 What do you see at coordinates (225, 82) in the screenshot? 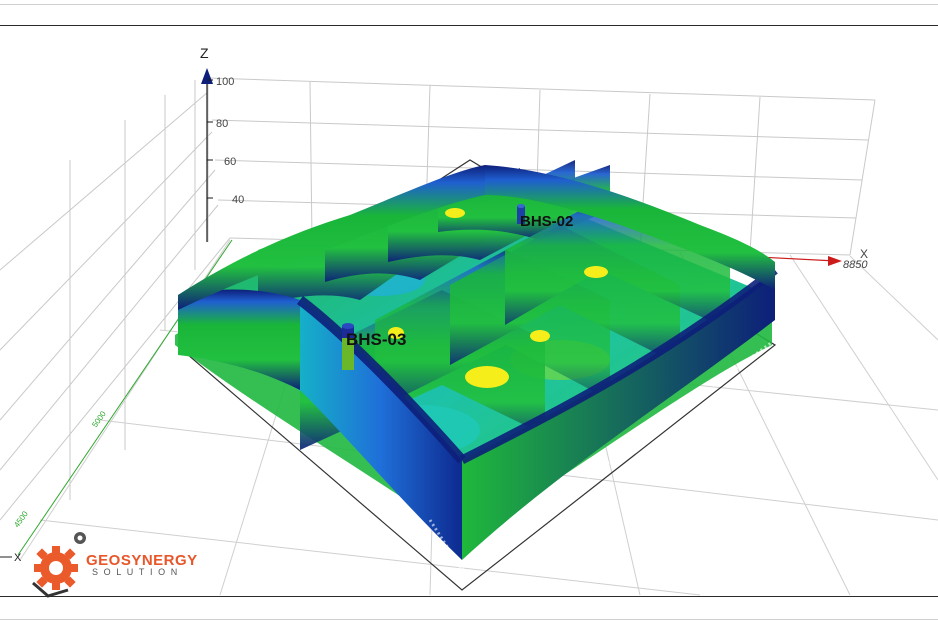
I see `z-tick-100: 100` at bounding box center [225, 82].